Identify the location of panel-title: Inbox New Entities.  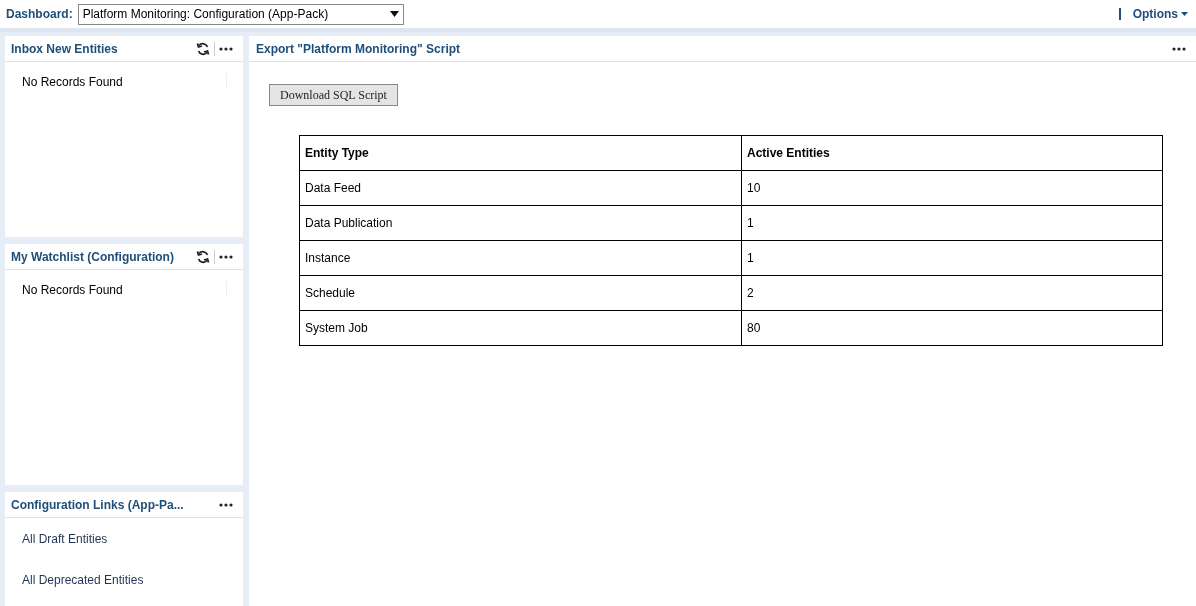
(65, 49).